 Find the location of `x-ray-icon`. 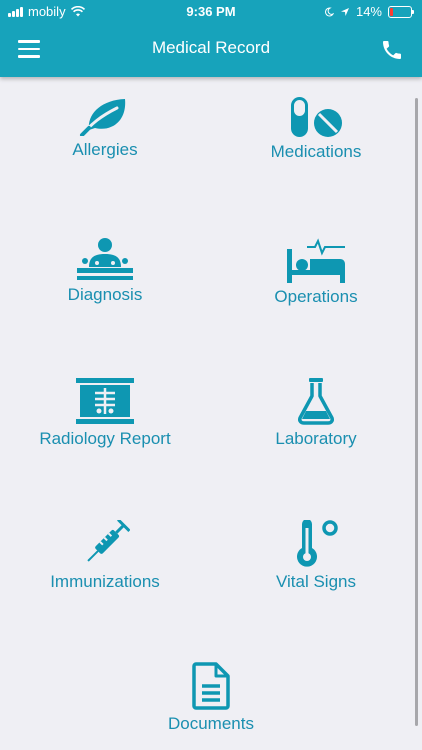

x-ray-icon is located at coordinates (105, 401).